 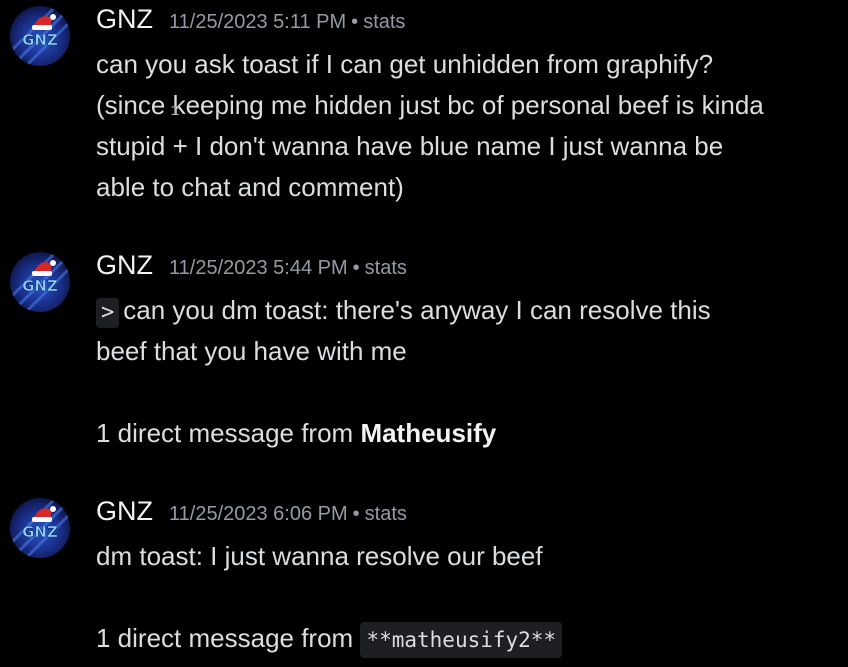 What do you see at coordinates (319, 556) in the screenshot?
I see `message-line: dm toast: I just wanna resolve our beef` at bounding box center [319, 556].